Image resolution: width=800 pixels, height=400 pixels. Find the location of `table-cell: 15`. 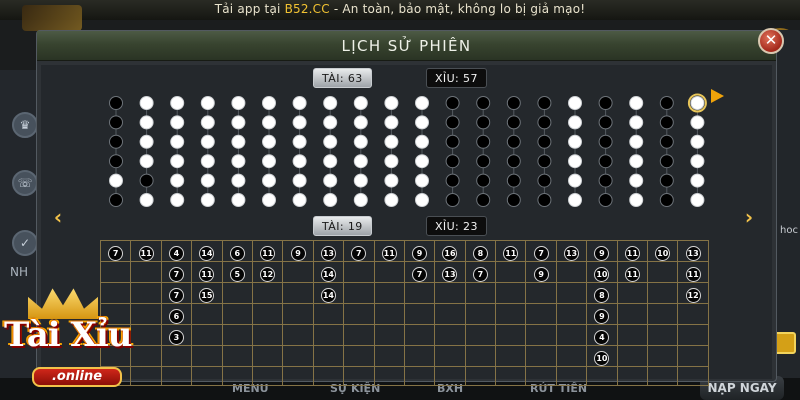

table-cell: 15 is located at coordinates (207, 293).